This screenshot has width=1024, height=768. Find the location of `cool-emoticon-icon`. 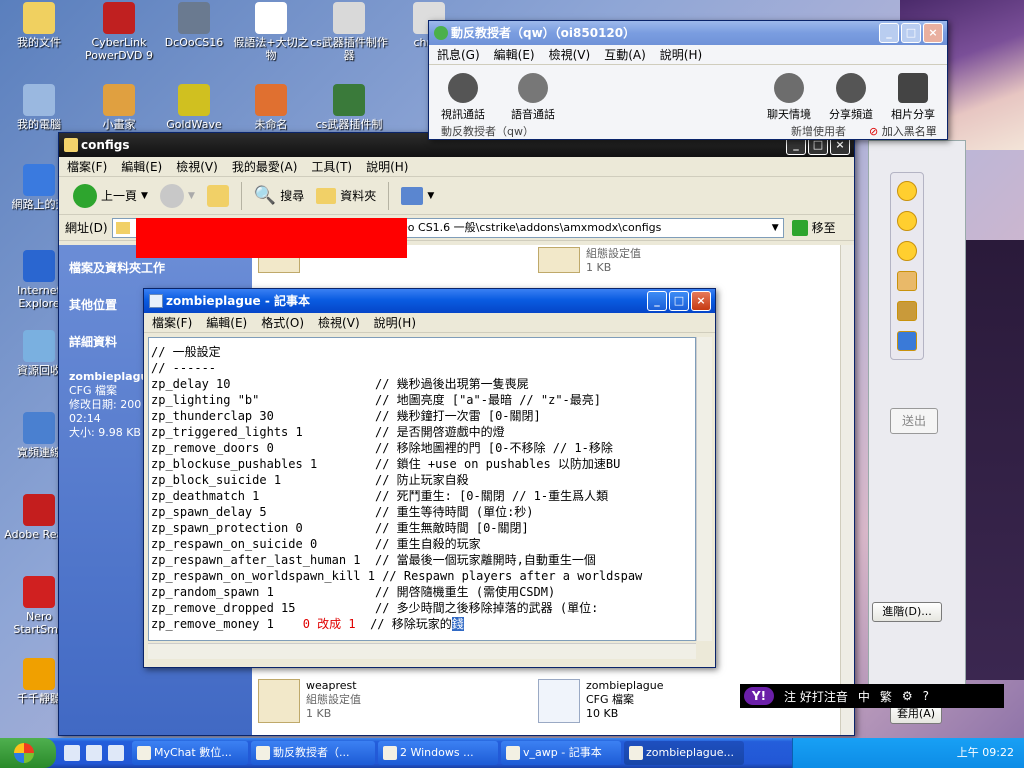

cool-emoticon-icon is located at coordinates (907, 251).